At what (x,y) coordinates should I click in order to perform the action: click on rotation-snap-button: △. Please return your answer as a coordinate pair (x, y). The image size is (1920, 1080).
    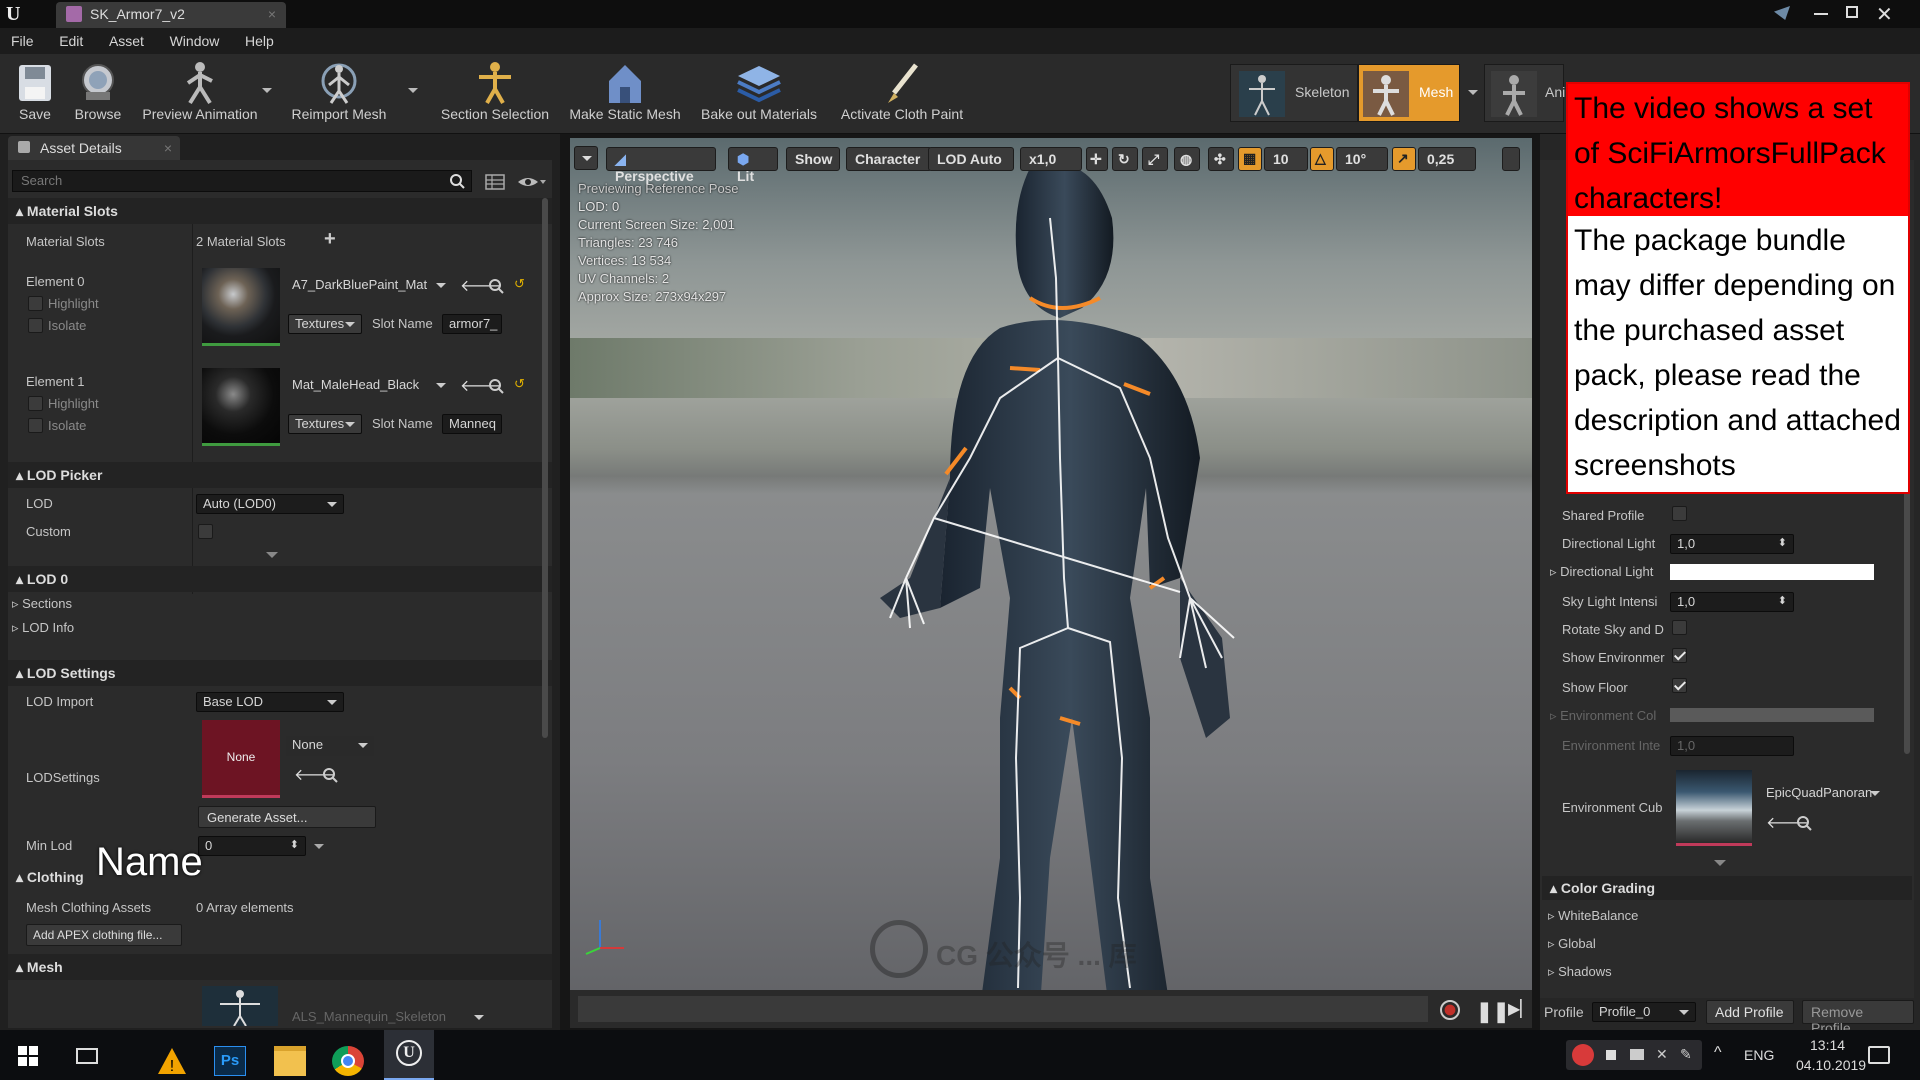
    Looking at the image, I should click on (1322, 159).